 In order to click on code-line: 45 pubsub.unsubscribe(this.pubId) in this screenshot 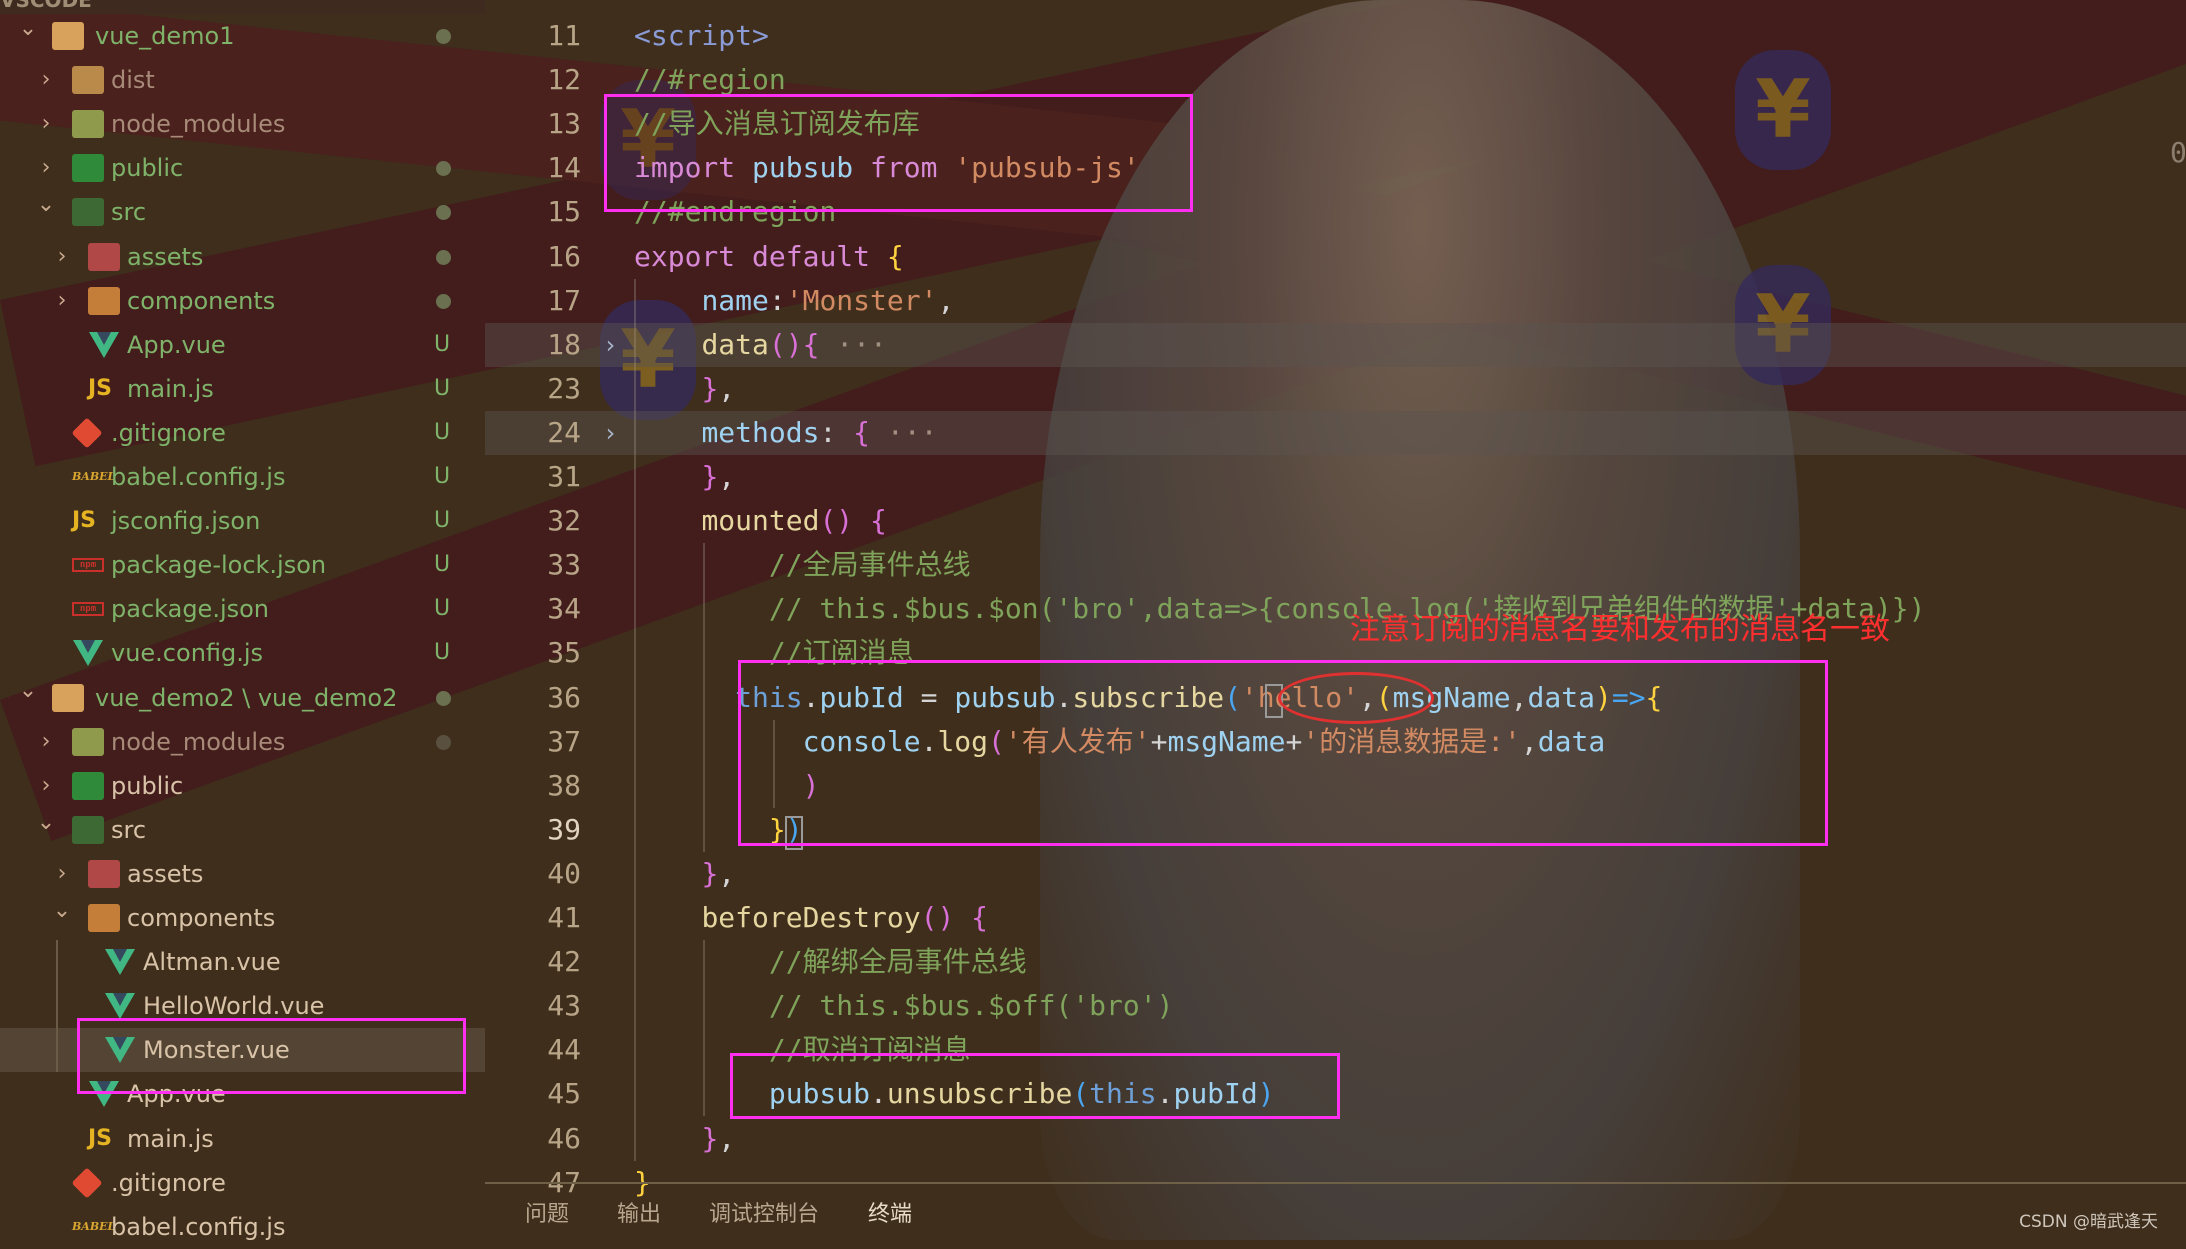, I will do `click(1335, 1094)`.